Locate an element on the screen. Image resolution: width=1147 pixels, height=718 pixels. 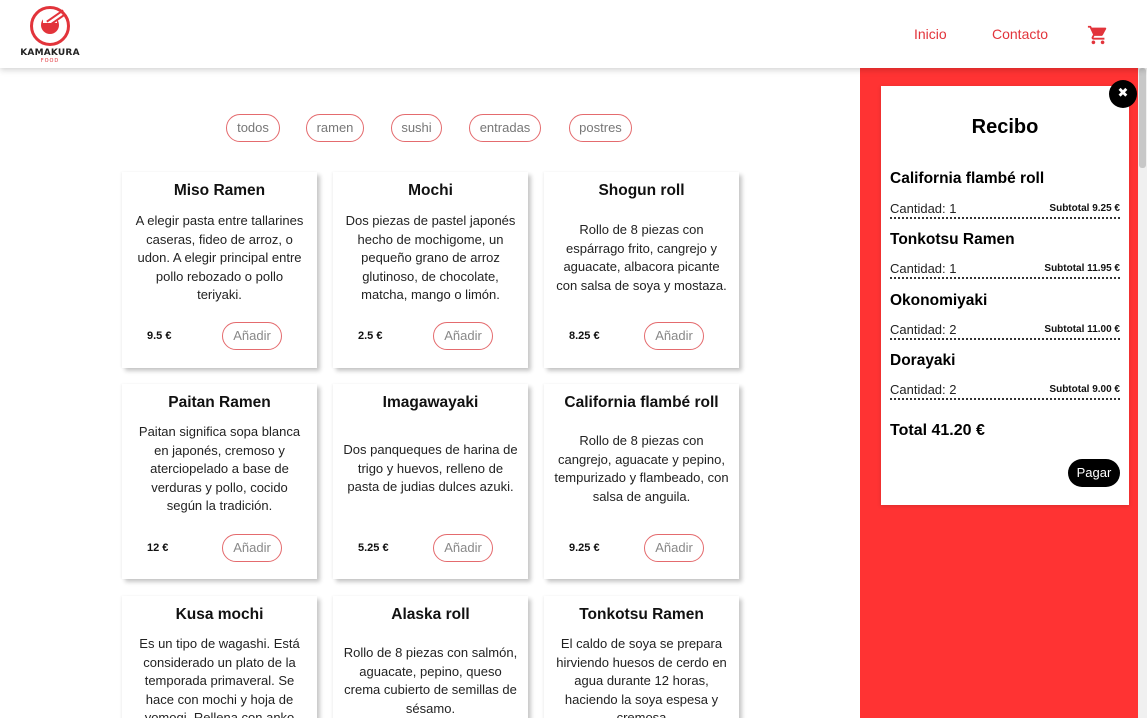
product-name: Alaska roll is located at coordinates (430, 614).